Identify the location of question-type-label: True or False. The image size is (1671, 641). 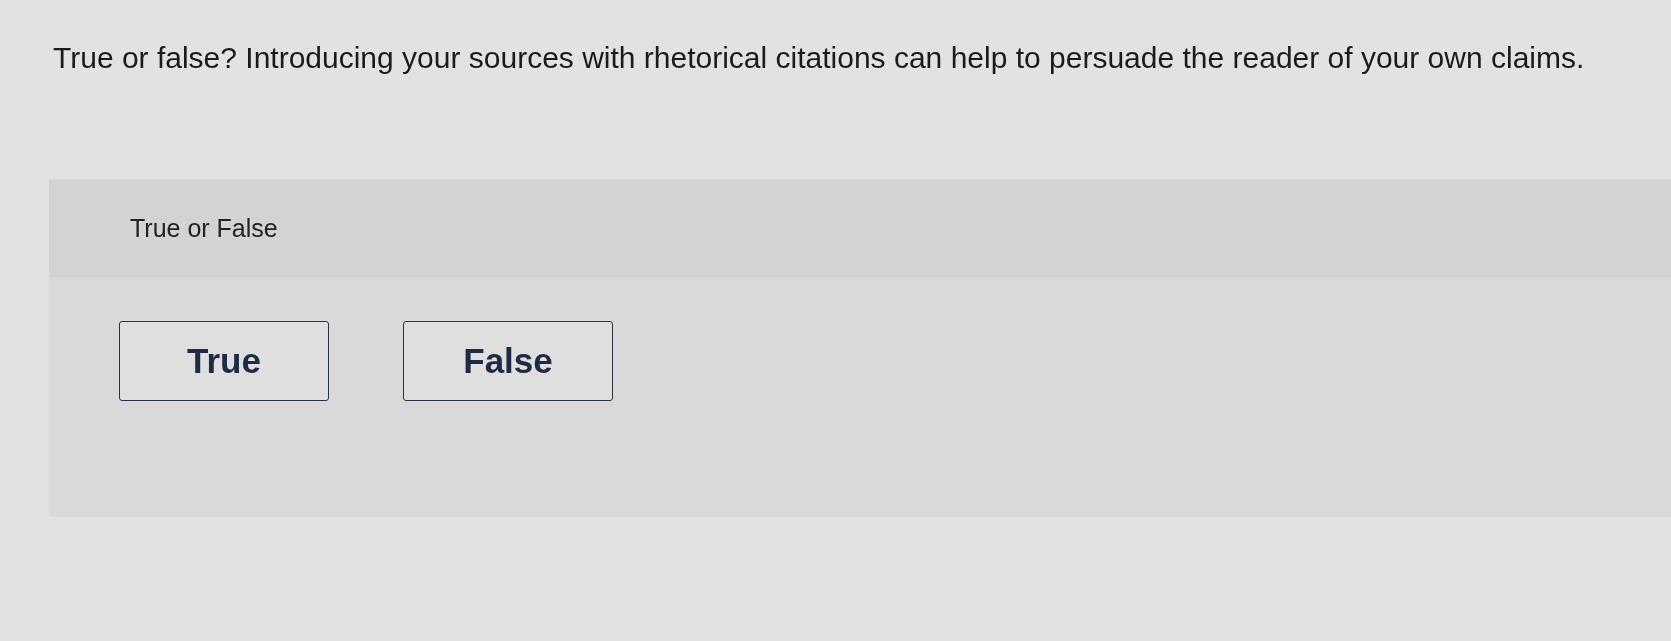
(204, 228).